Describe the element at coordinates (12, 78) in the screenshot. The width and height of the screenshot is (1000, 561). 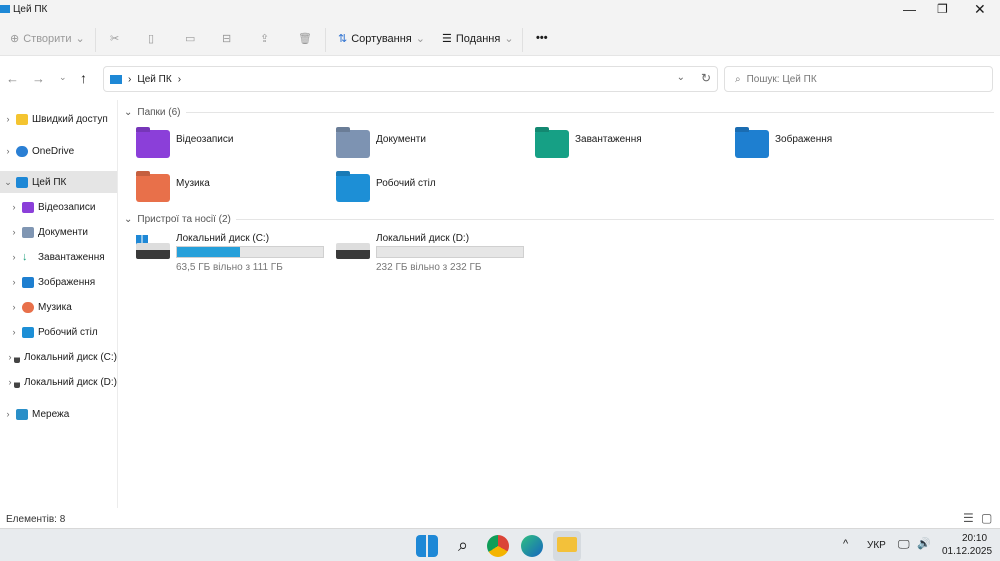
I see `back-button: ←` at that location.